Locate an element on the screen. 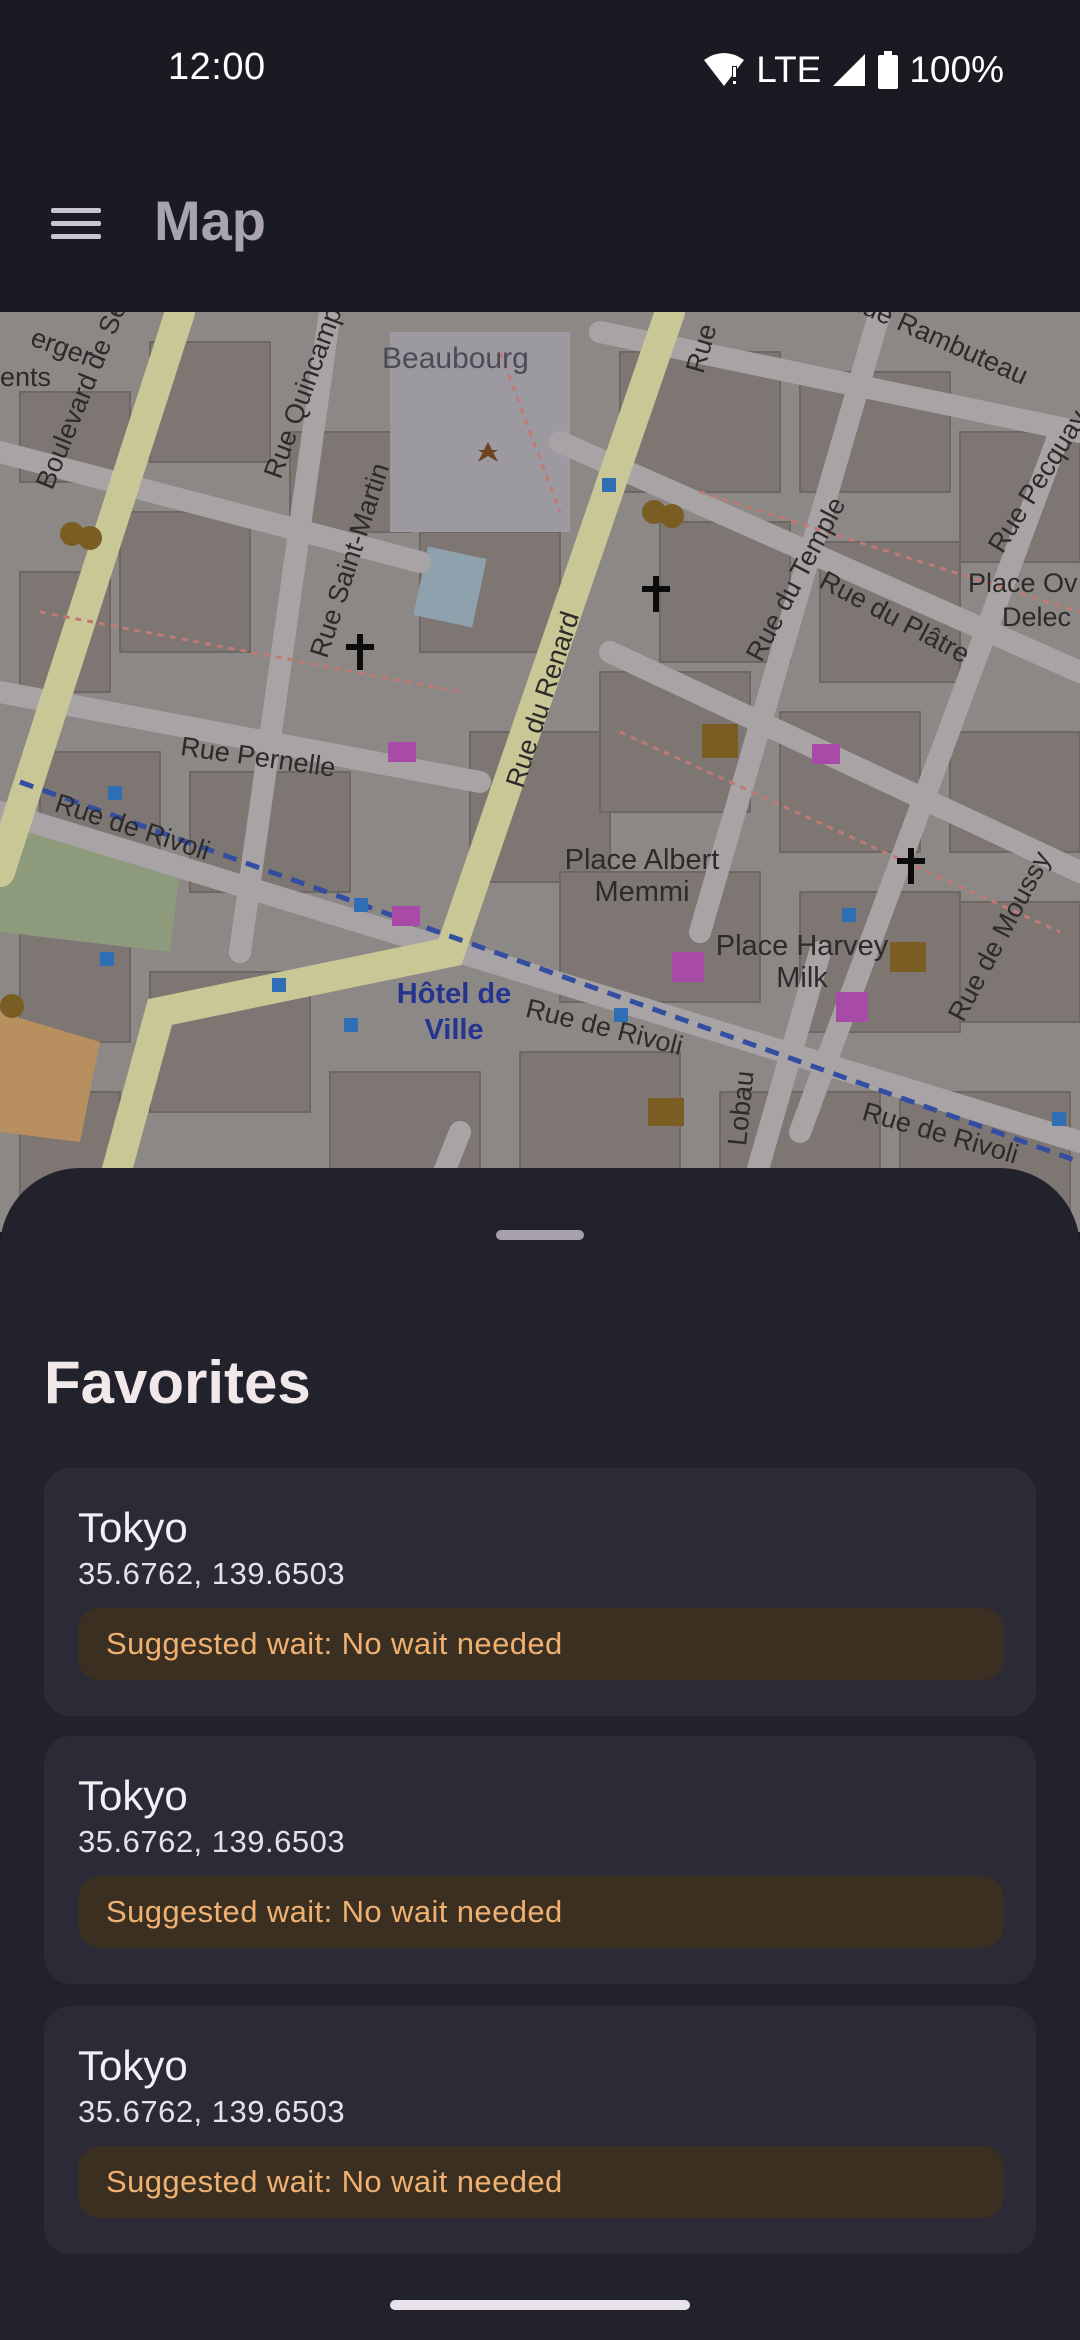 This screenshot has width=1080, height=2340. map-label-hotel-line2: Ville is located at coordinates (454, 1030).